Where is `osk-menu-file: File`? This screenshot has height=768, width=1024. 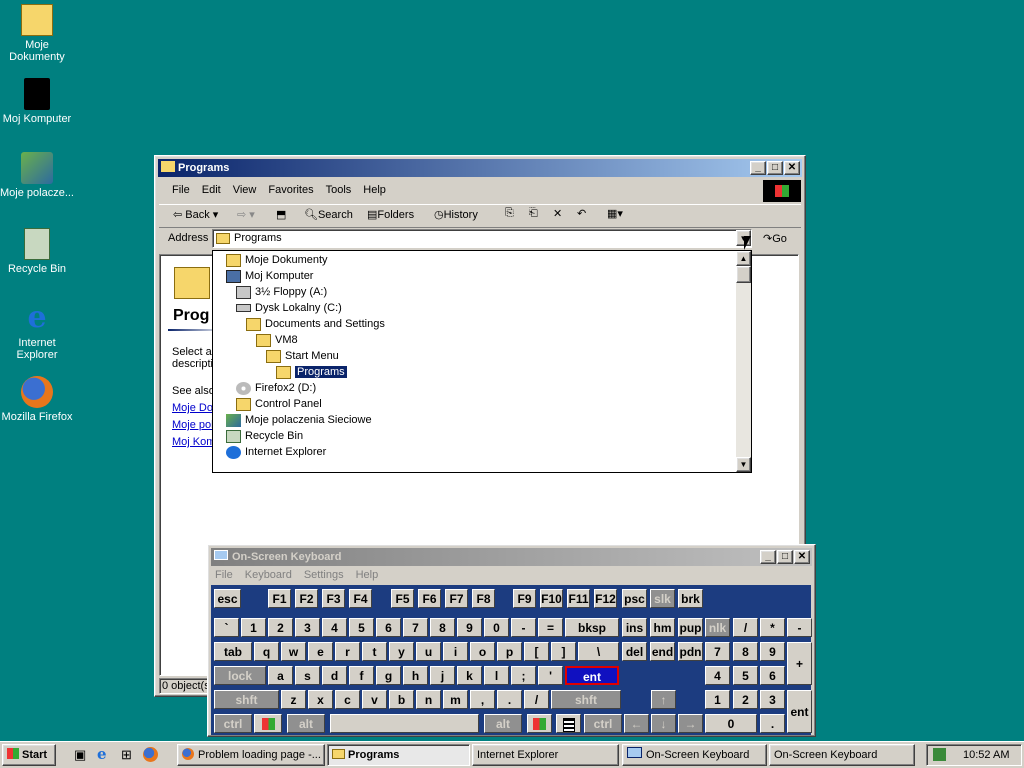 osk-menu-file: File is located at coordinates (224, 575).